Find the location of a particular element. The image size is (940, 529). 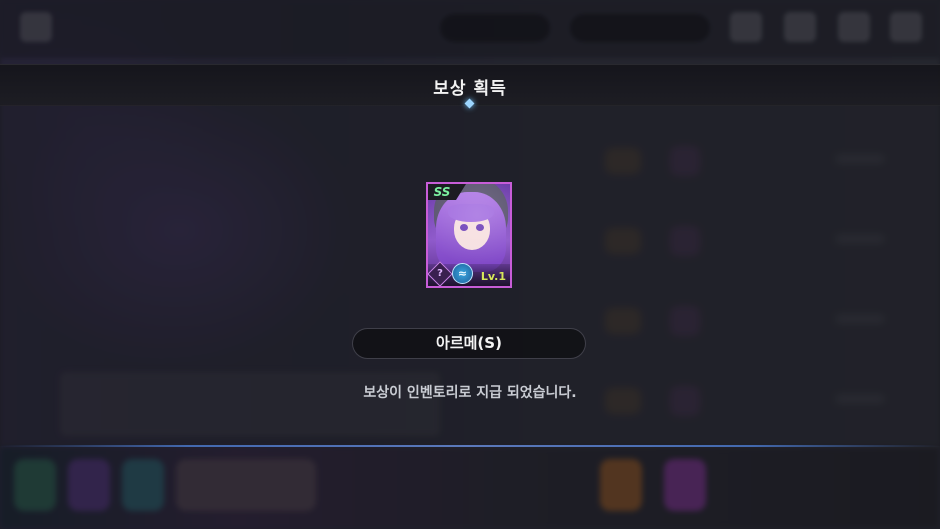

popup-bottom-divider is located at coordinates (470, 446).